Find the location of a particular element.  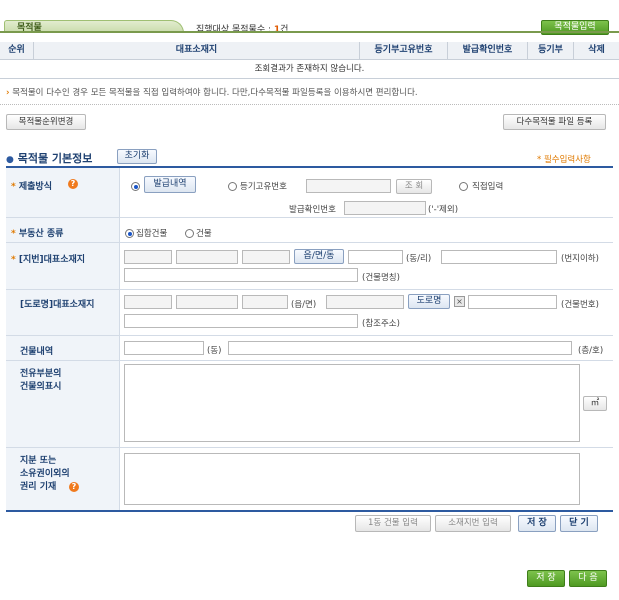

next-button: 다 음 is located at coordinates (588, 578).